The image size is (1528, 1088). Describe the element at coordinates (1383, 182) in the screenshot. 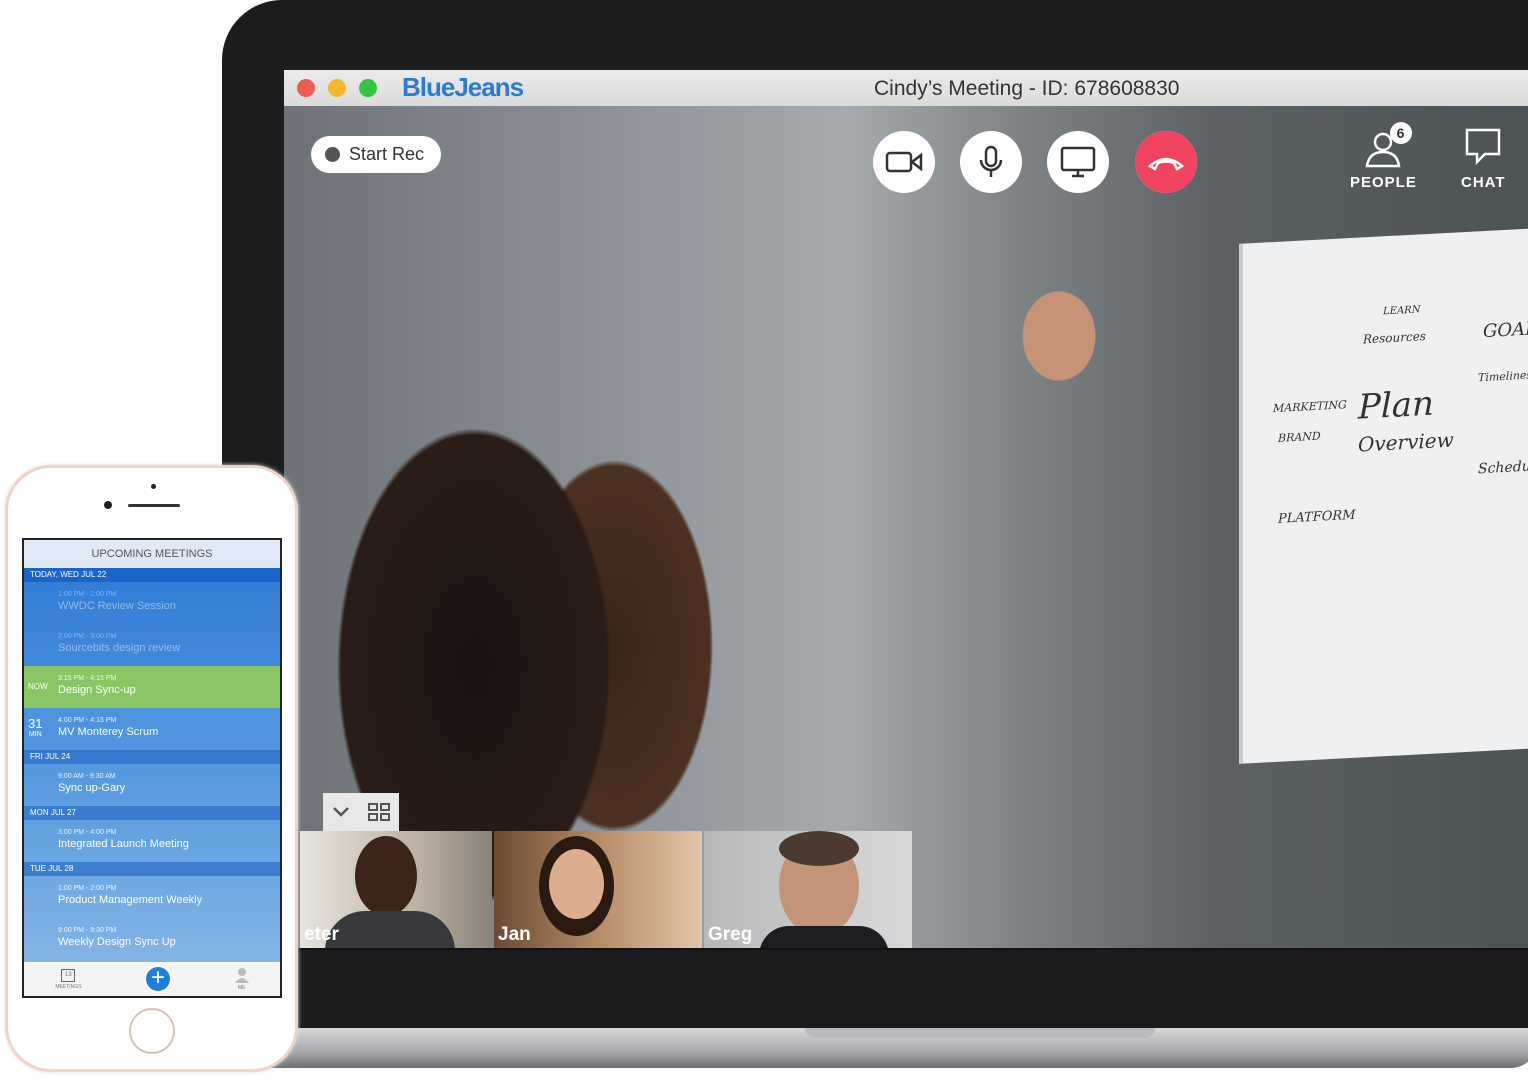

I see `people-label: PEOPLE` at that location.